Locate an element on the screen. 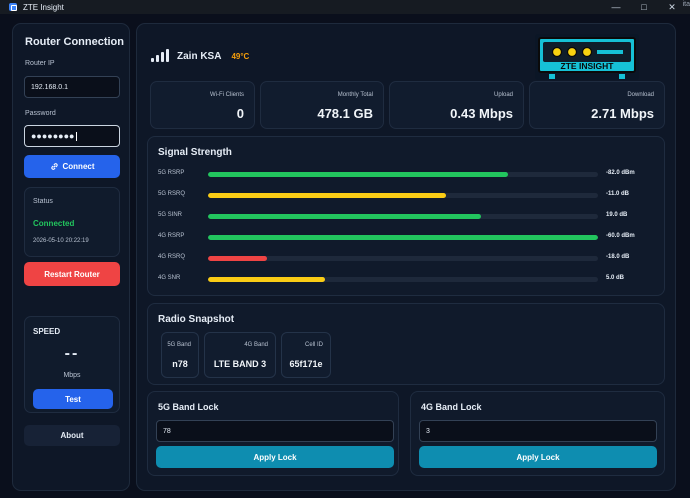  signal-row-label: 5G RSRQ is located at coordinates (172, 194).